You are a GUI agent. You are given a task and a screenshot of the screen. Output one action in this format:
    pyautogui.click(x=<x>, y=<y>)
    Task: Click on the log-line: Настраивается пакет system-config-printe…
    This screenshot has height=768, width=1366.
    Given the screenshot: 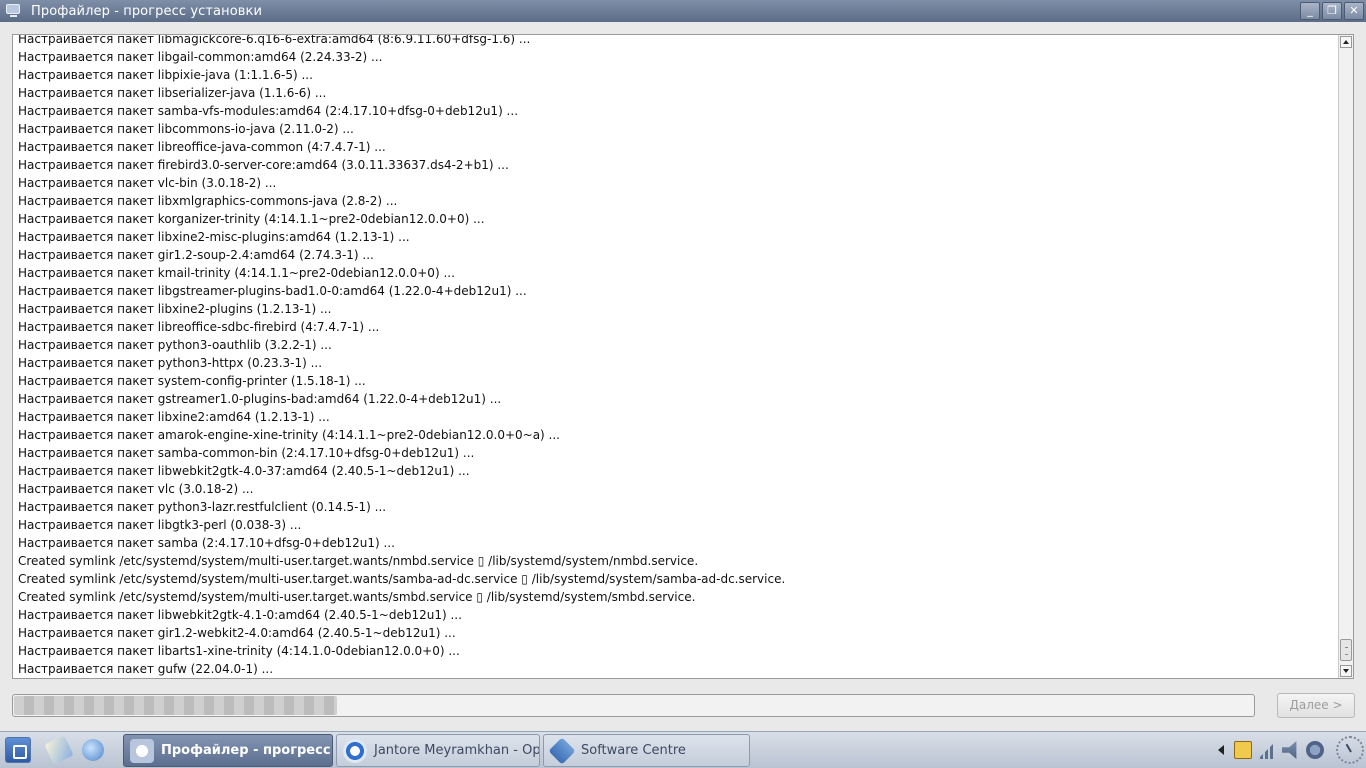 What is the action you would take?
    pyautogui.click(x=192, y=381)
    